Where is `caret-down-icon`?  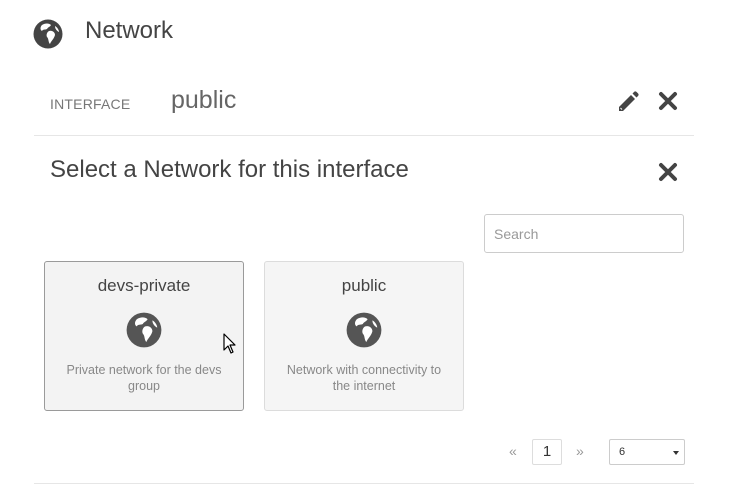 caret-down-icon is located at coordinates (676, 453).